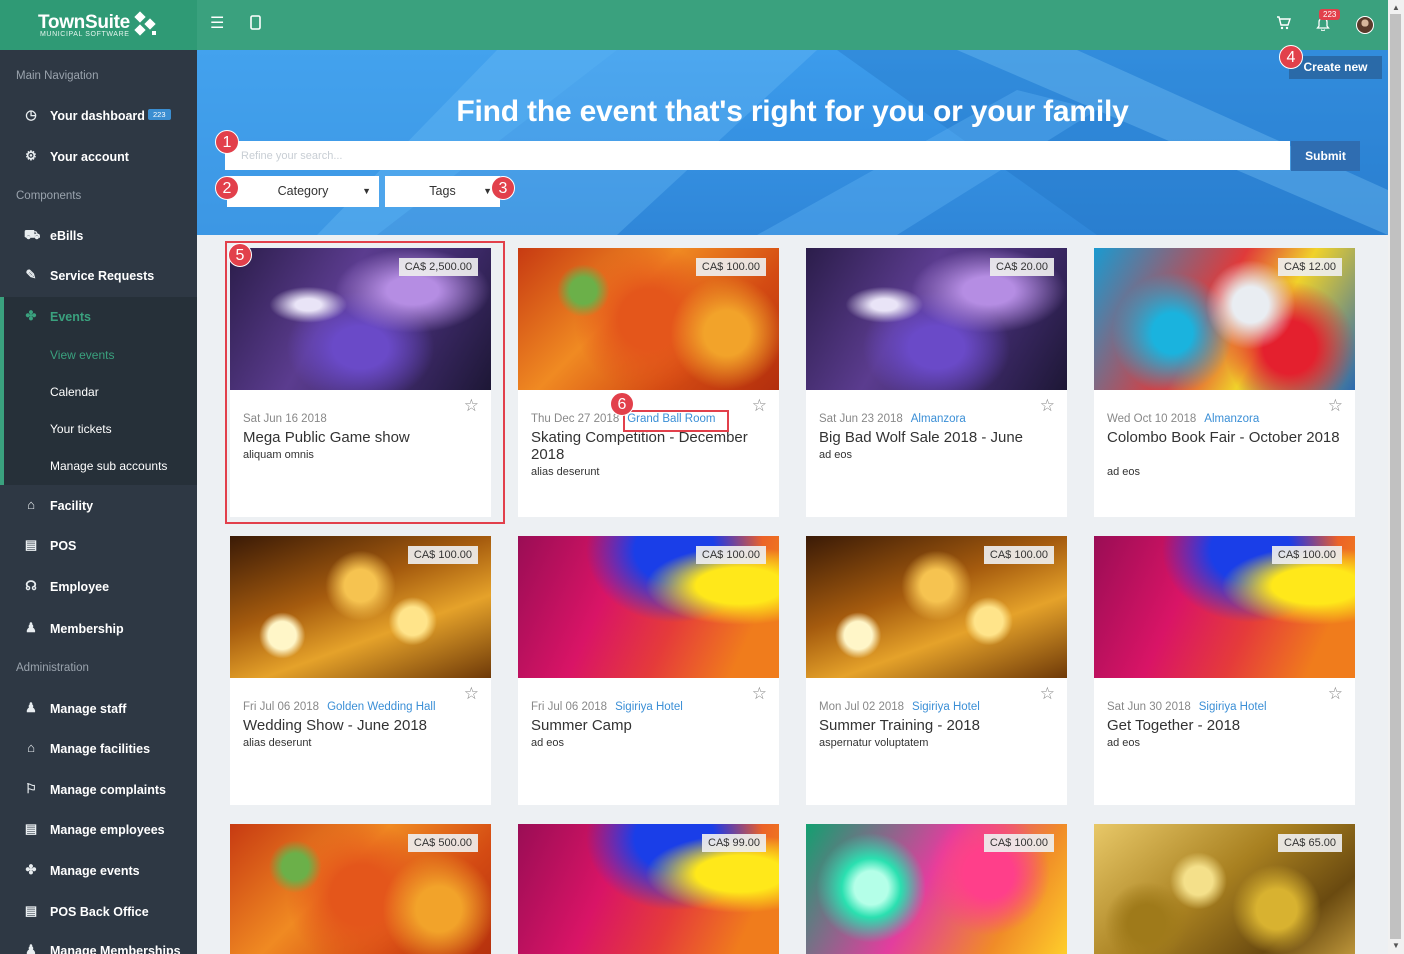  What do you see at coordinates (648, 889) in the screenshot?
I see `event-card: CA$ 99.00` at bounding box center [648, 889].